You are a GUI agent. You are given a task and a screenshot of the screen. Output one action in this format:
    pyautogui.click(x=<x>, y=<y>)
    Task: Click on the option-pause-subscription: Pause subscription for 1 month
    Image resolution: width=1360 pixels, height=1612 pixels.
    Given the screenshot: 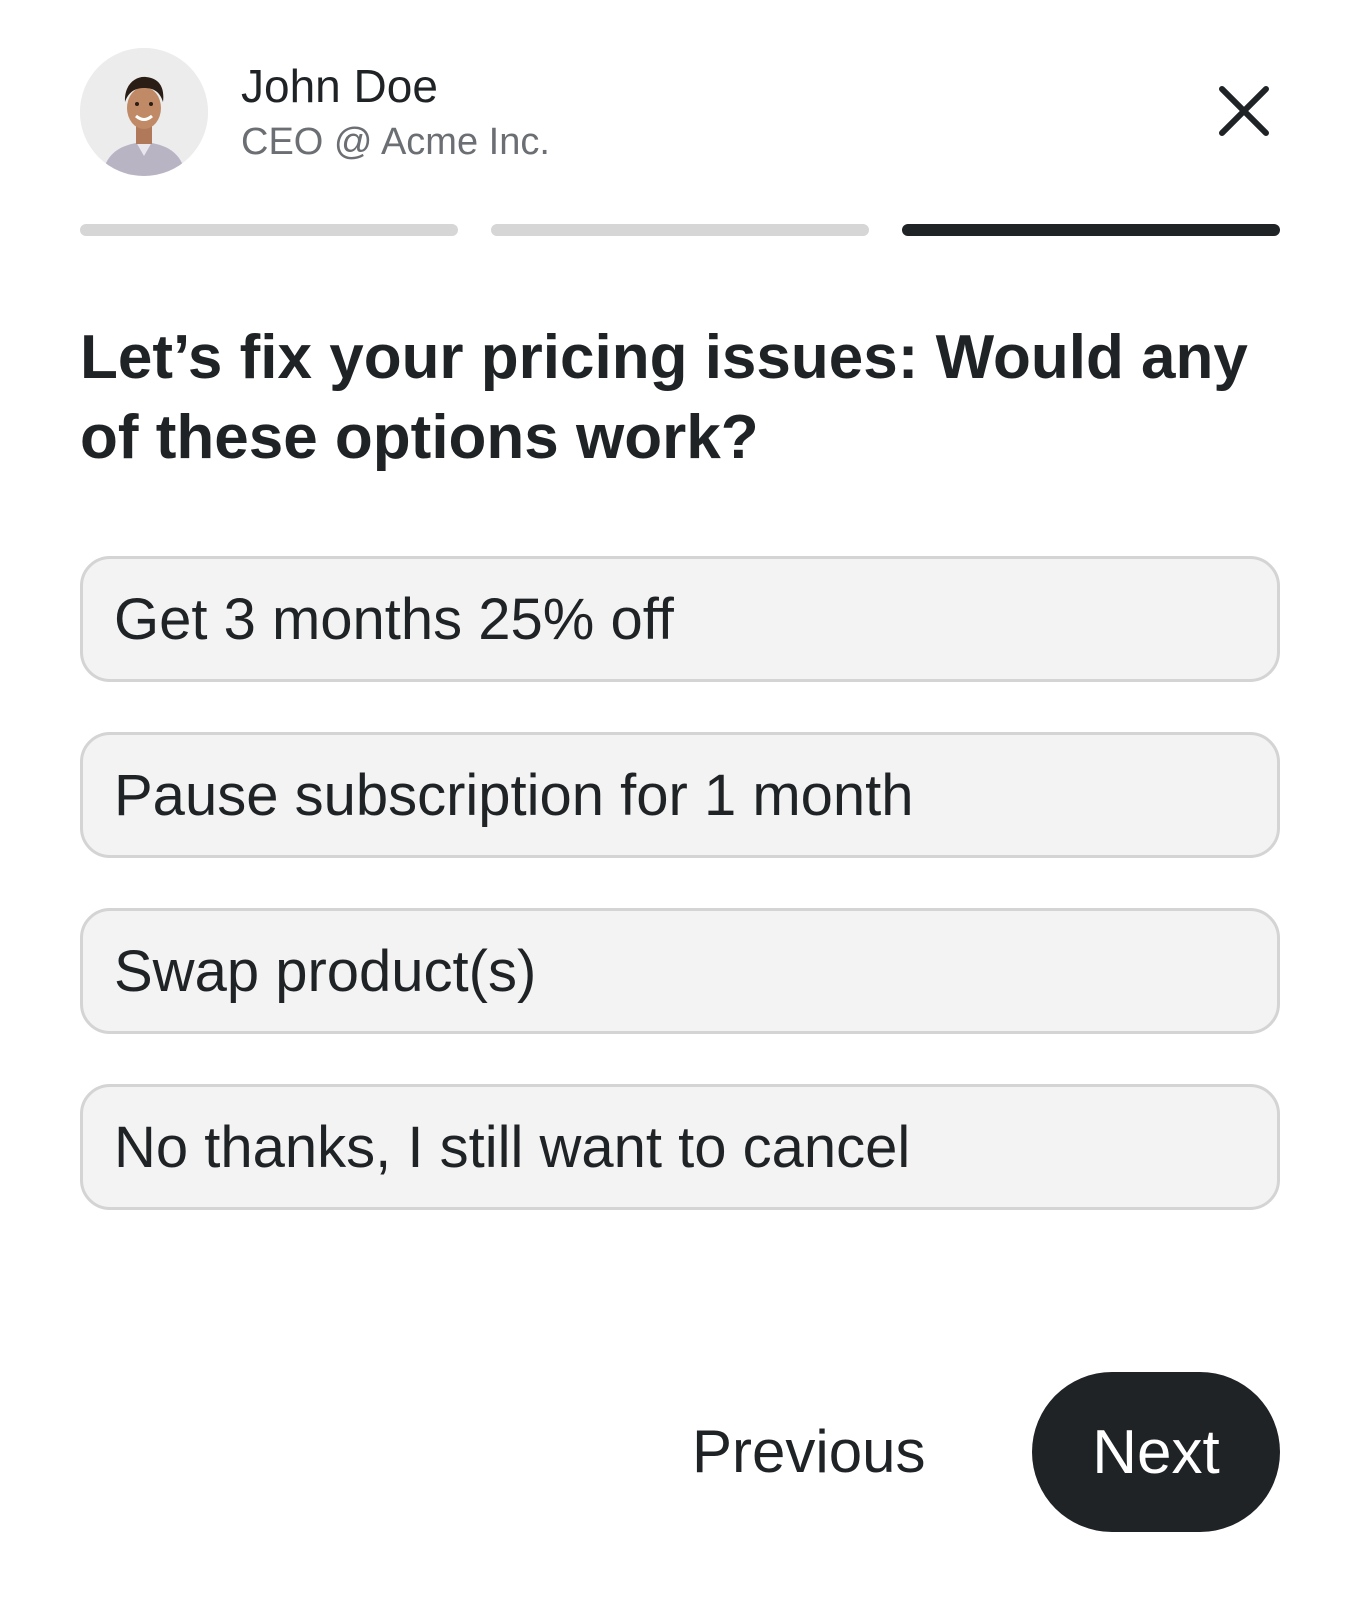 What is the action you would take?
    pyautogui.click(x=680, y=795)
    